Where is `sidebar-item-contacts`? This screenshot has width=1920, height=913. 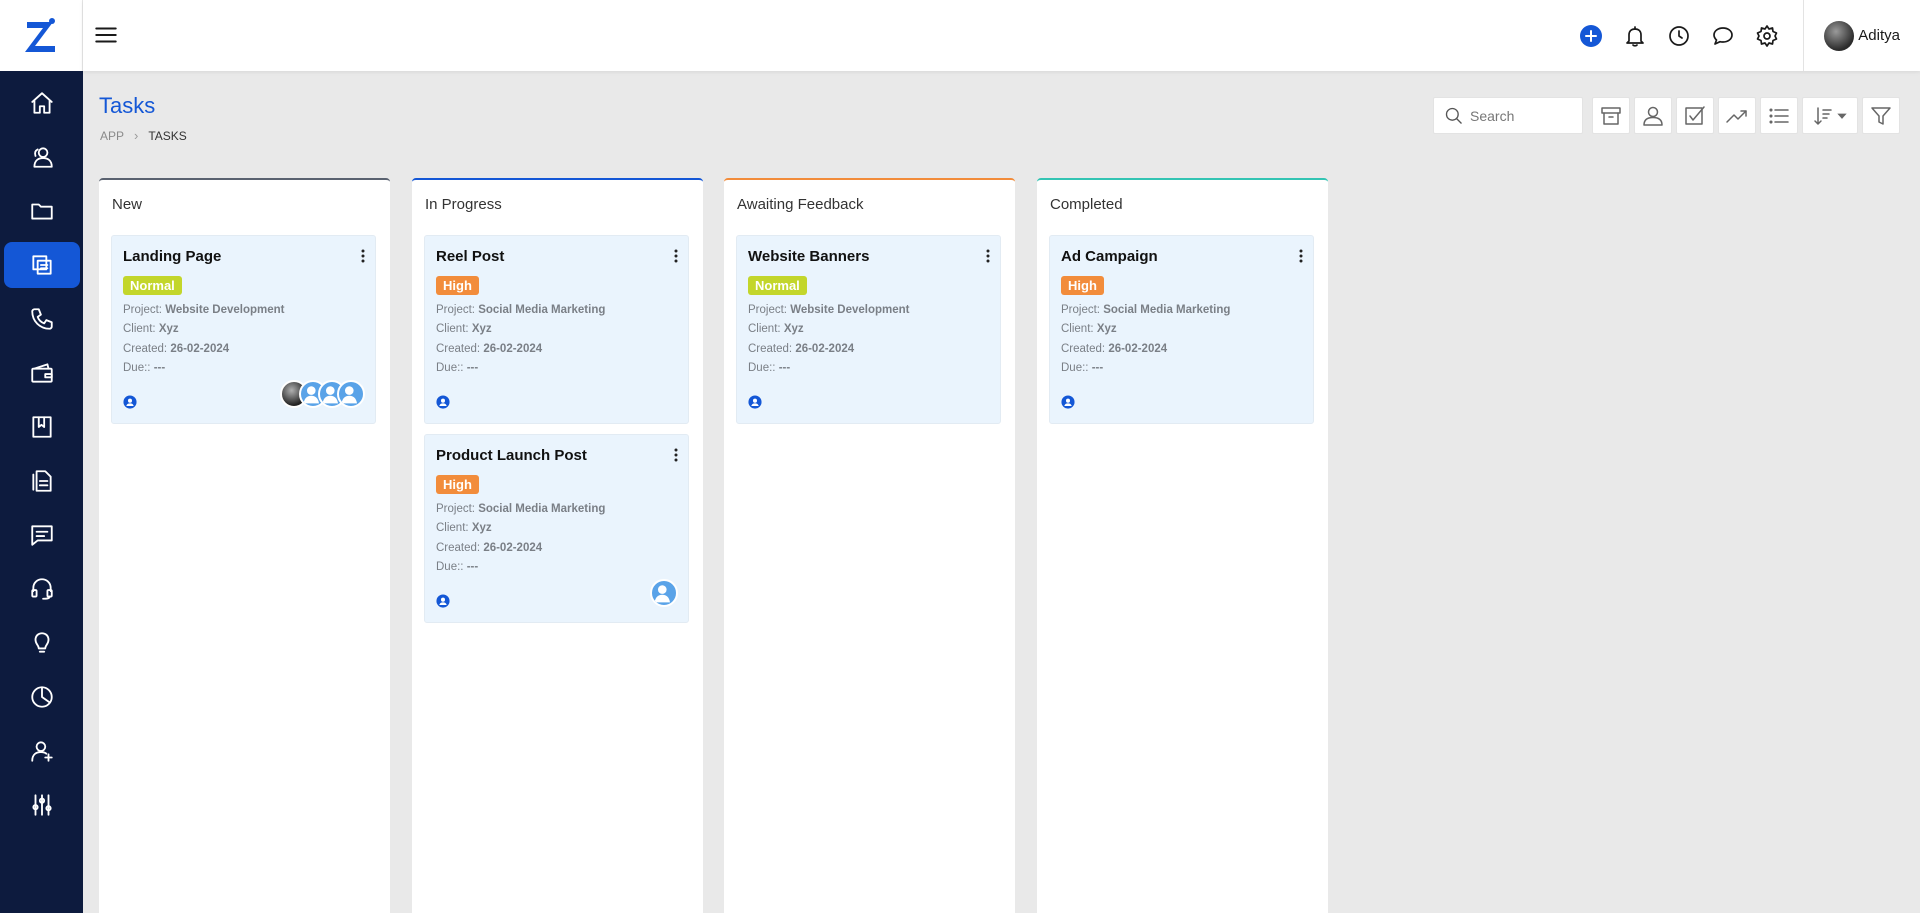
sidebar-item-contacts is located at coordinates (42, 157).